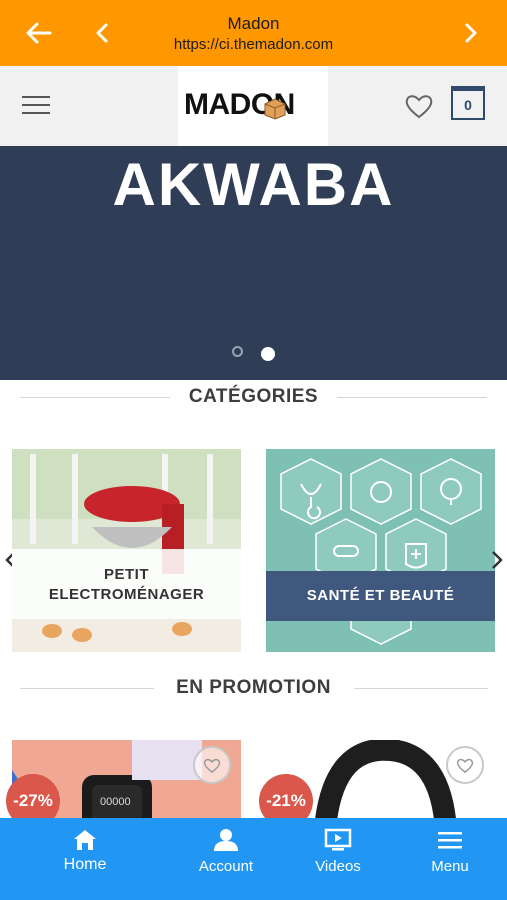 Image resolution: width=507 pixels, height=900 pixels. Describe the element at coordinates (226, 866) in the screenshot. I see `tab-label: Account` at that location.